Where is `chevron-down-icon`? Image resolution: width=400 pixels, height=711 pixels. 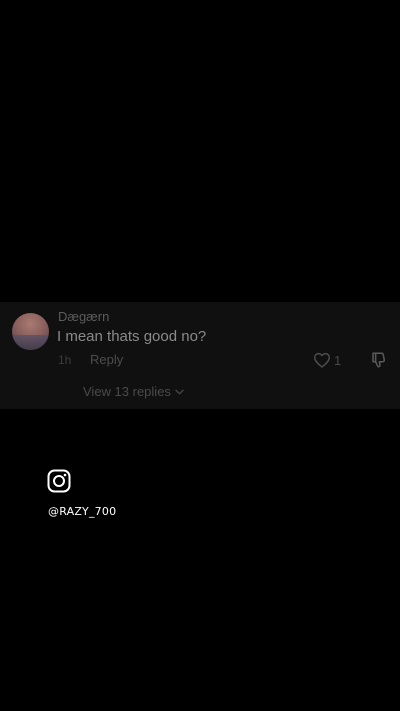
chevron-down-icon is located at coordinates (179, 391).